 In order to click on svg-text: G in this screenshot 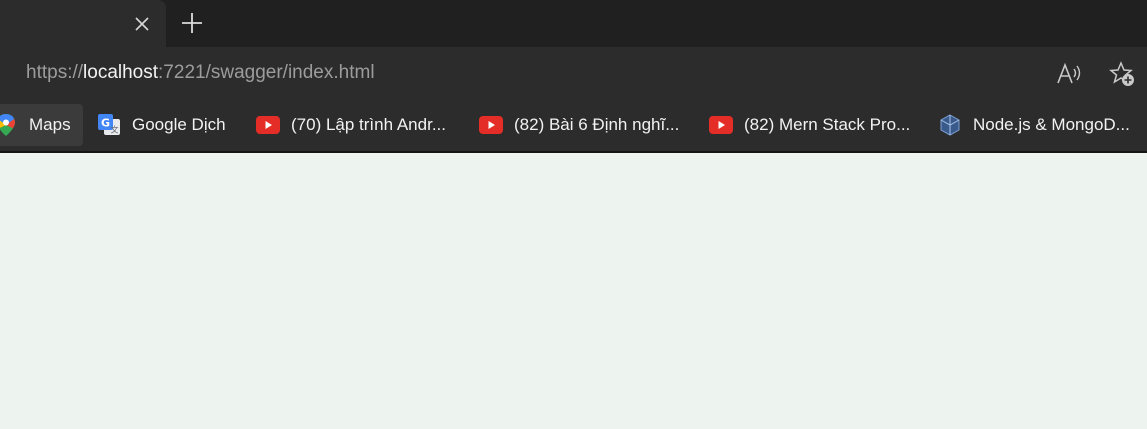, I will do `click(105, 123)`.